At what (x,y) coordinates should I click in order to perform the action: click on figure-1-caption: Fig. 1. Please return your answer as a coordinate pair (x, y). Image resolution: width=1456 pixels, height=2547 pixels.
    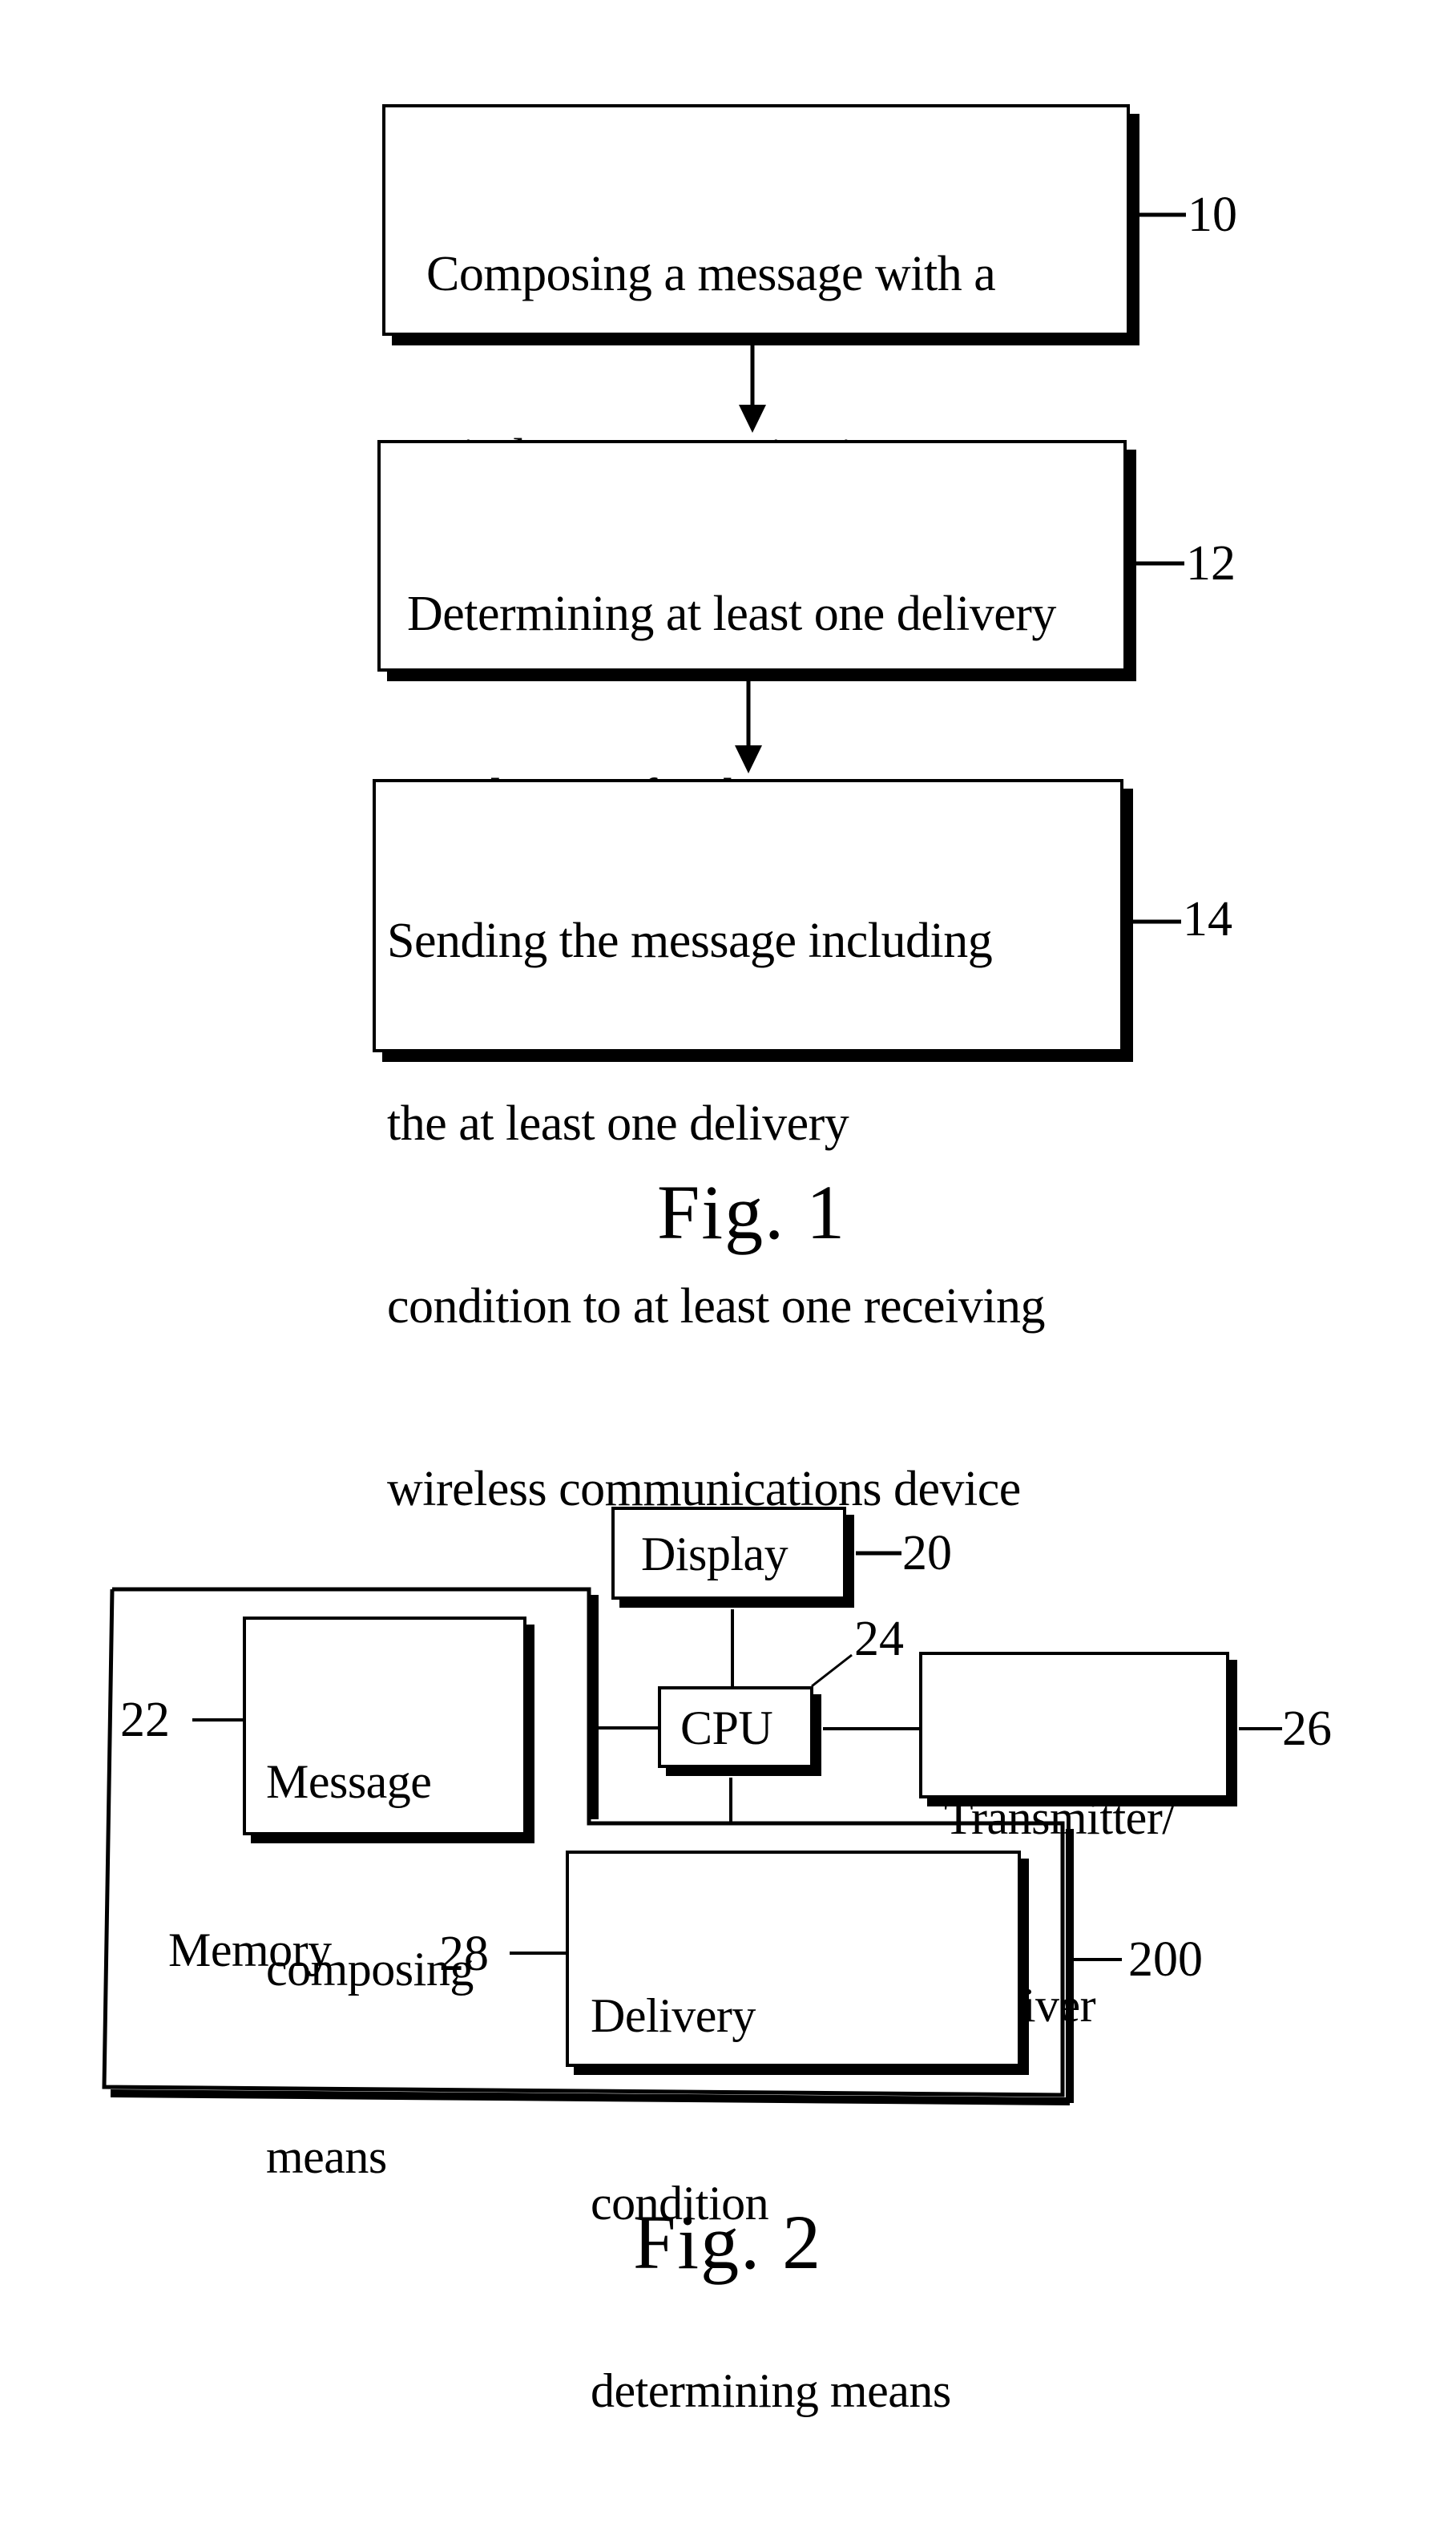
    Looking at the image, I should click on (752, 1212).